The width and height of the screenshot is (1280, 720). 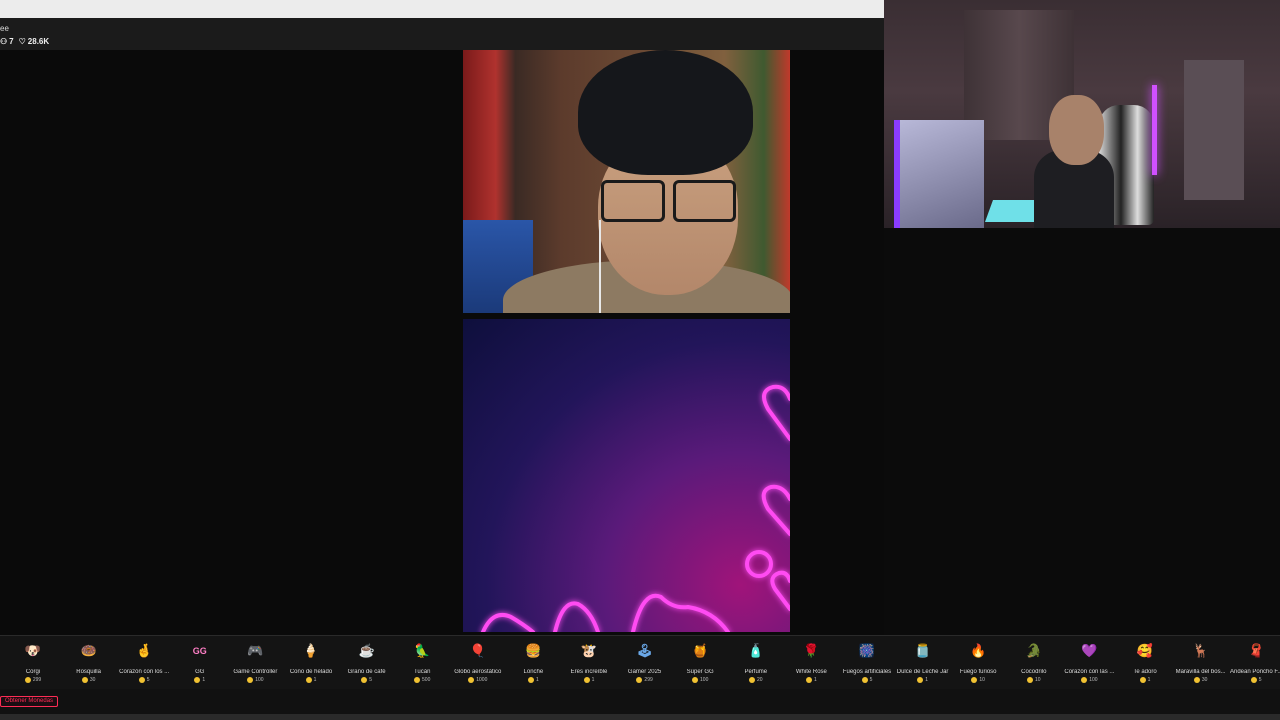 I want to click on gift-icon: 💜, so click(x=1089, y=650).